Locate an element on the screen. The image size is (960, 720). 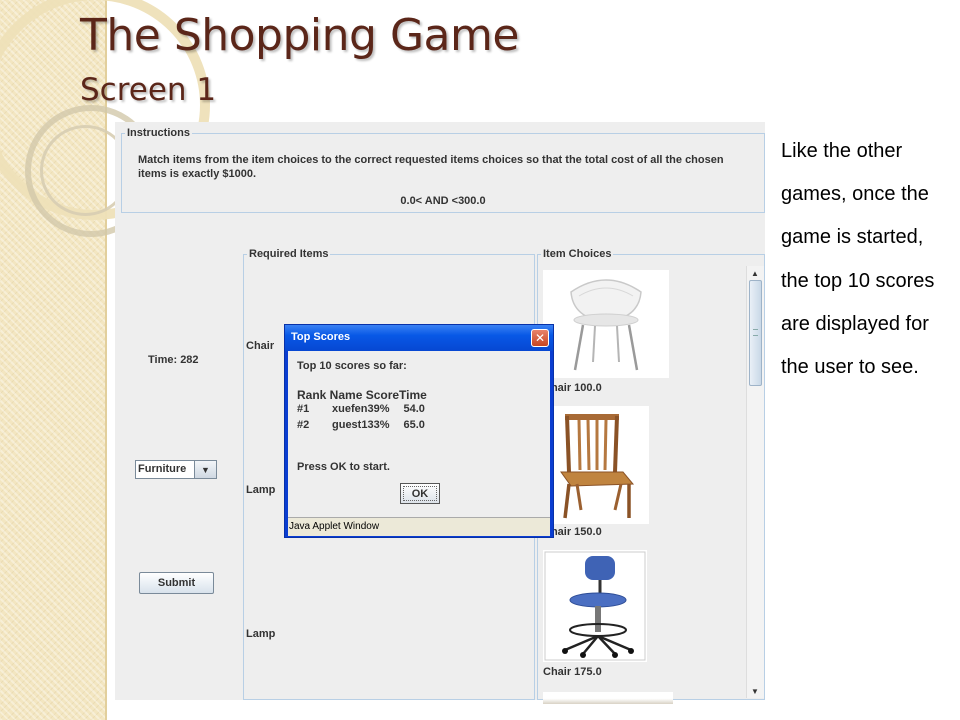
category-select-value: Furniture is located at coordinates (162, 469).